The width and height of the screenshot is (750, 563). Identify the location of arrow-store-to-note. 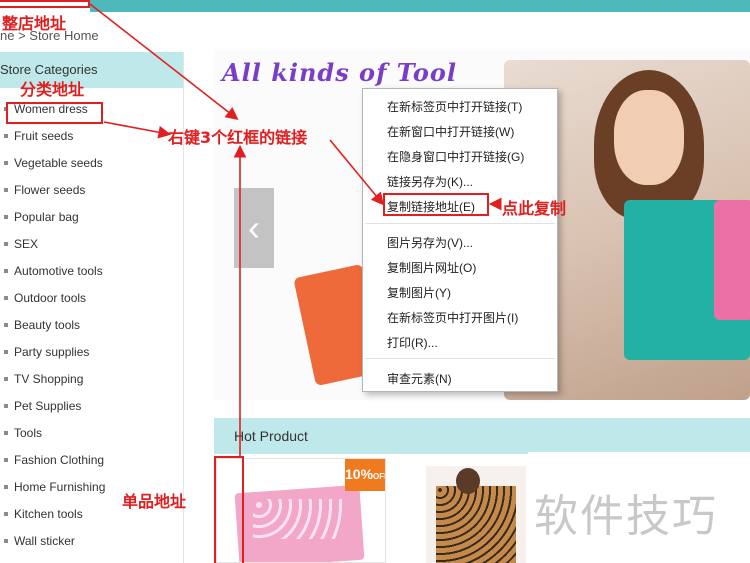
(164, 61).